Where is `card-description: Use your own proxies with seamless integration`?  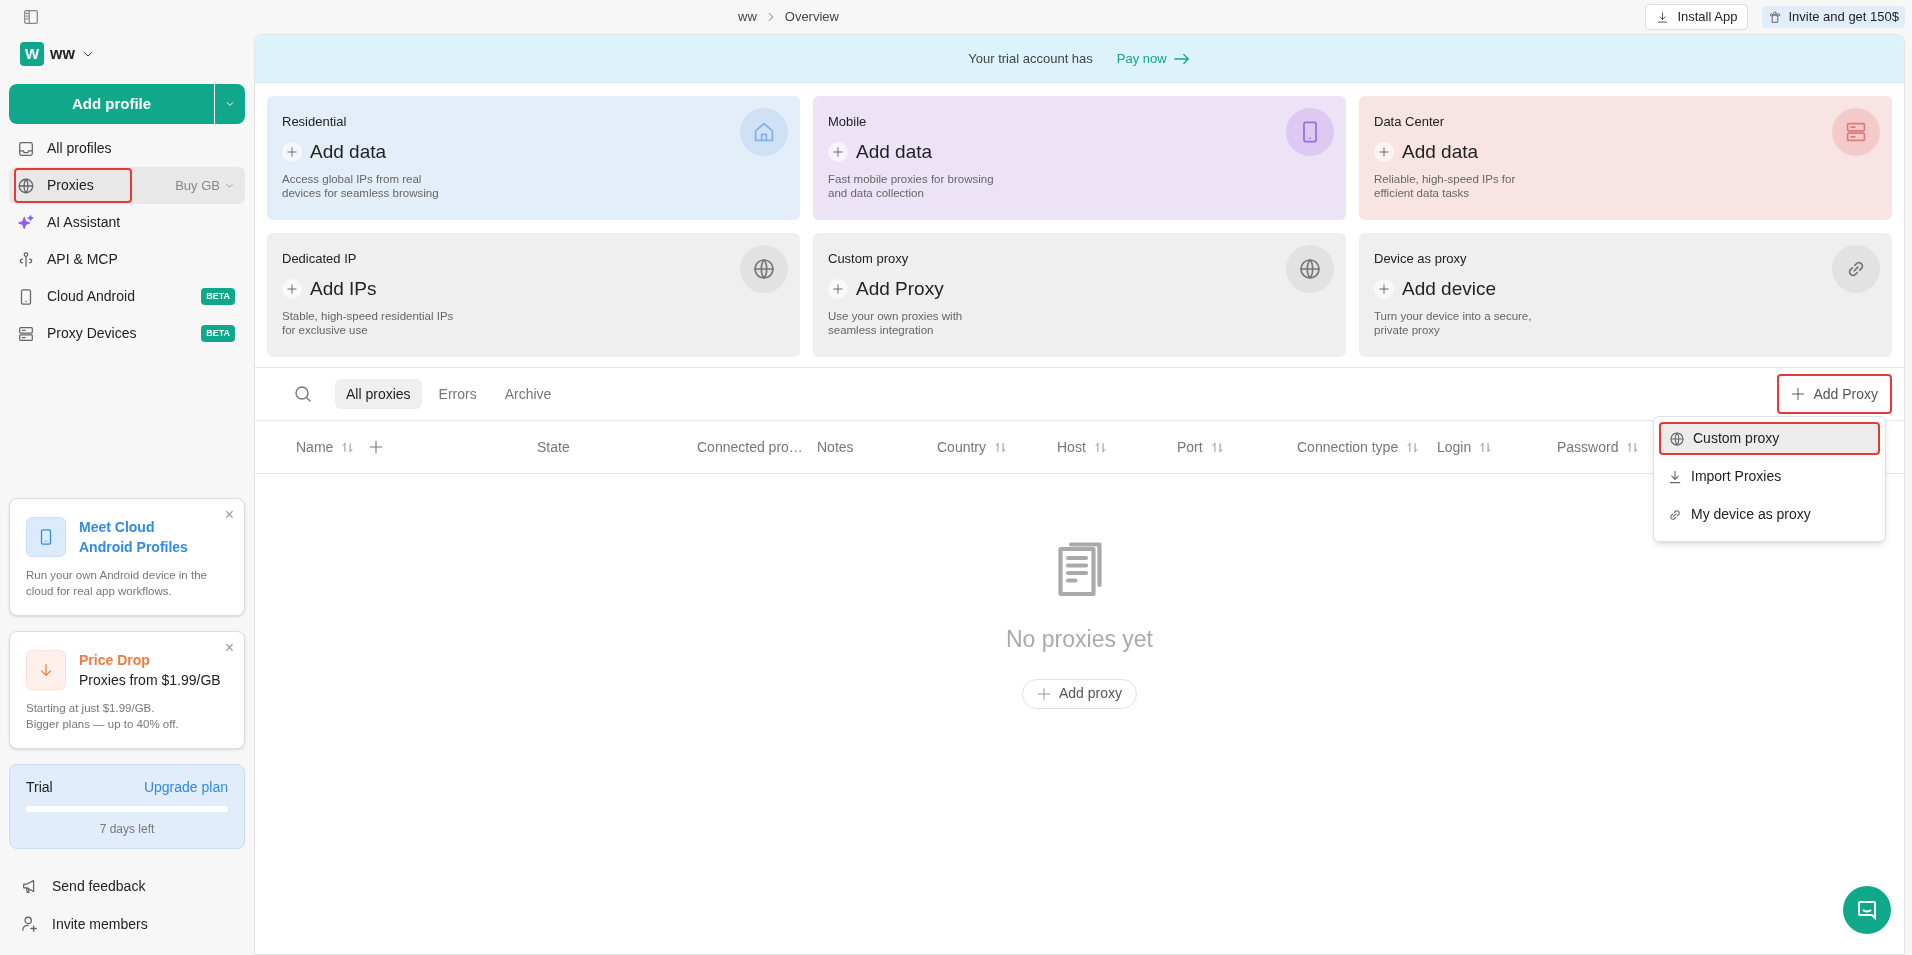
card-description: Use your own proxies with seamless integration is located at coordinates (896, 323).